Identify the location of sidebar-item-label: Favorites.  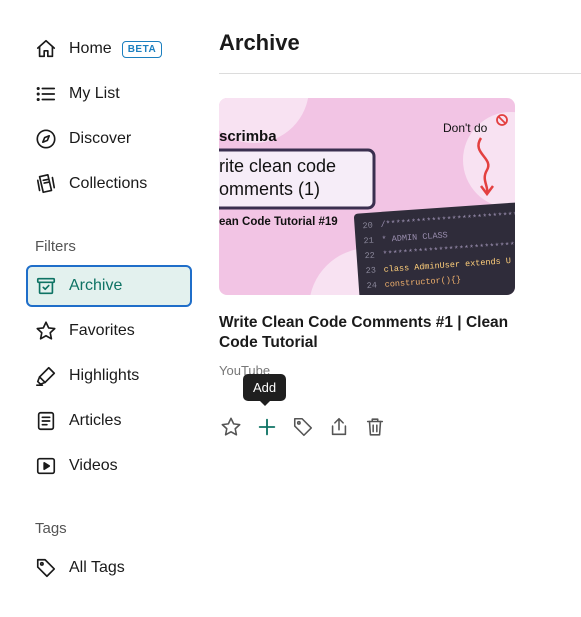
(102, 330).